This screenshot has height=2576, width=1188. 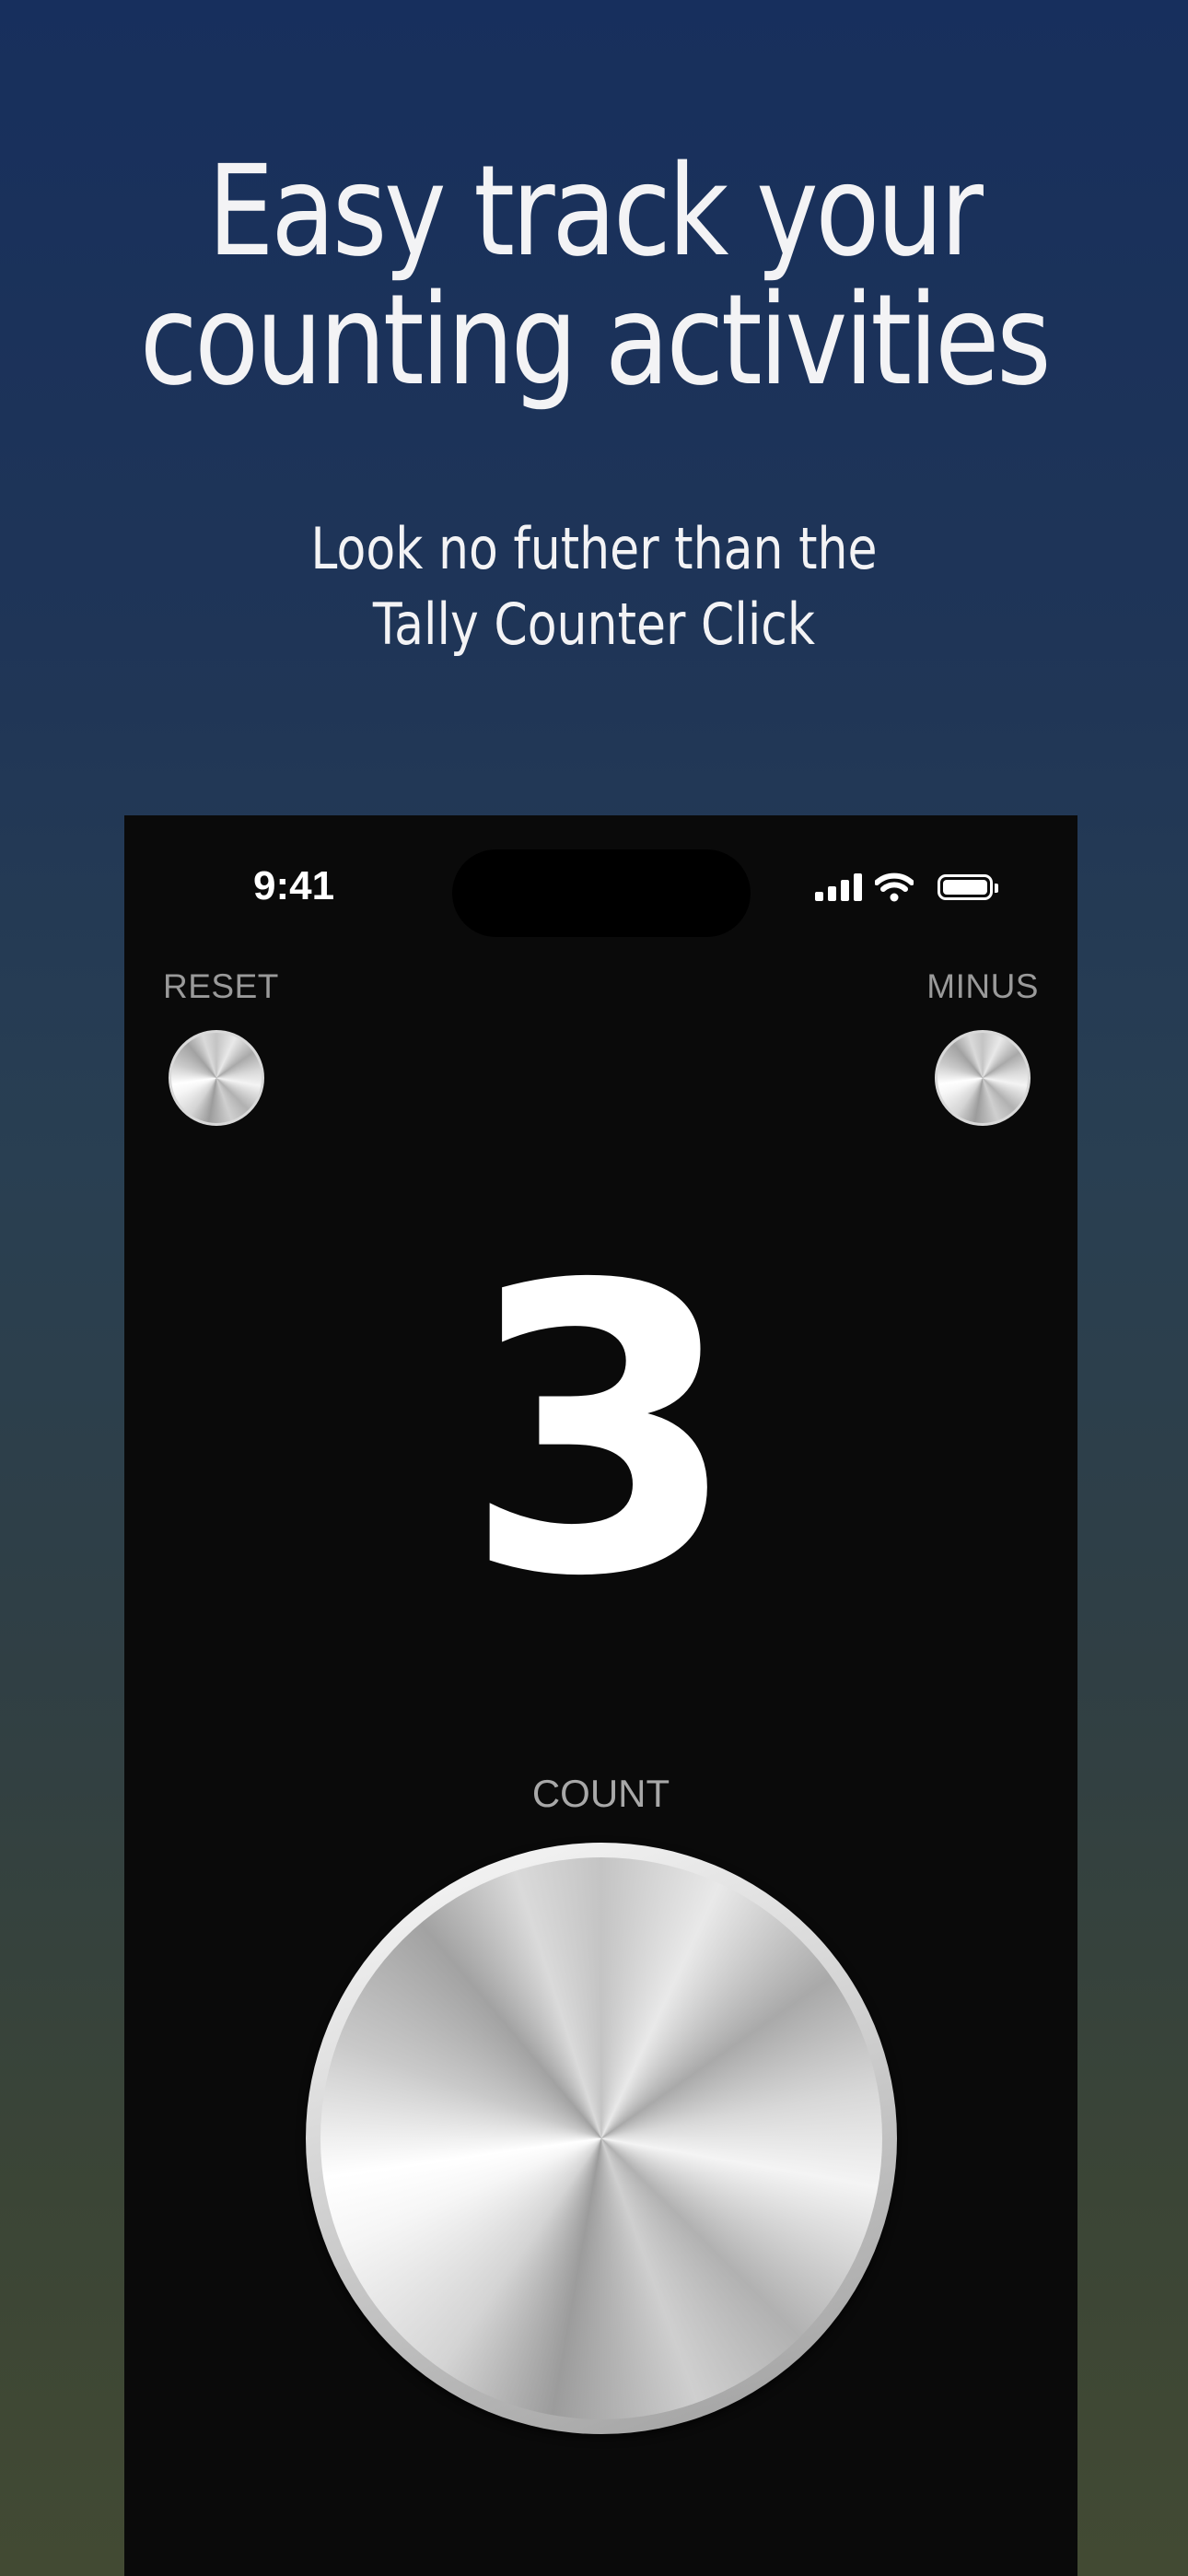 I want to click on dynamic-island, so click(x=601, y=893).